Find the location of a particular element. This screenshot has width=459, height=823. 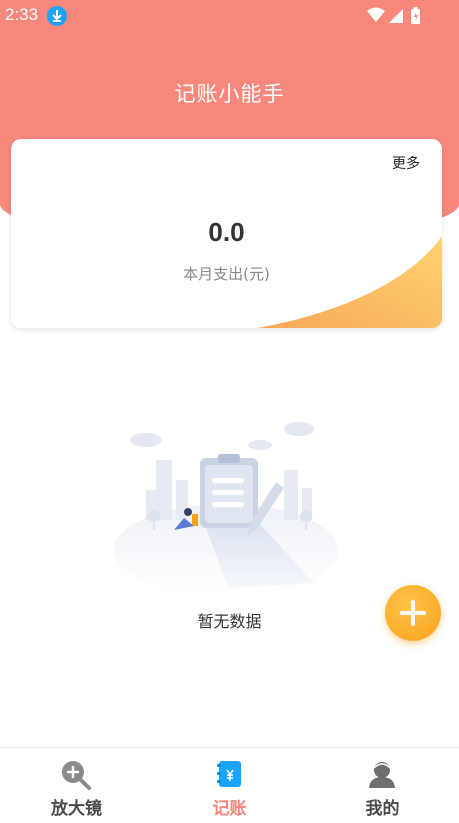

nav-label-mine: 我的 is located at coordinates (382, 809).